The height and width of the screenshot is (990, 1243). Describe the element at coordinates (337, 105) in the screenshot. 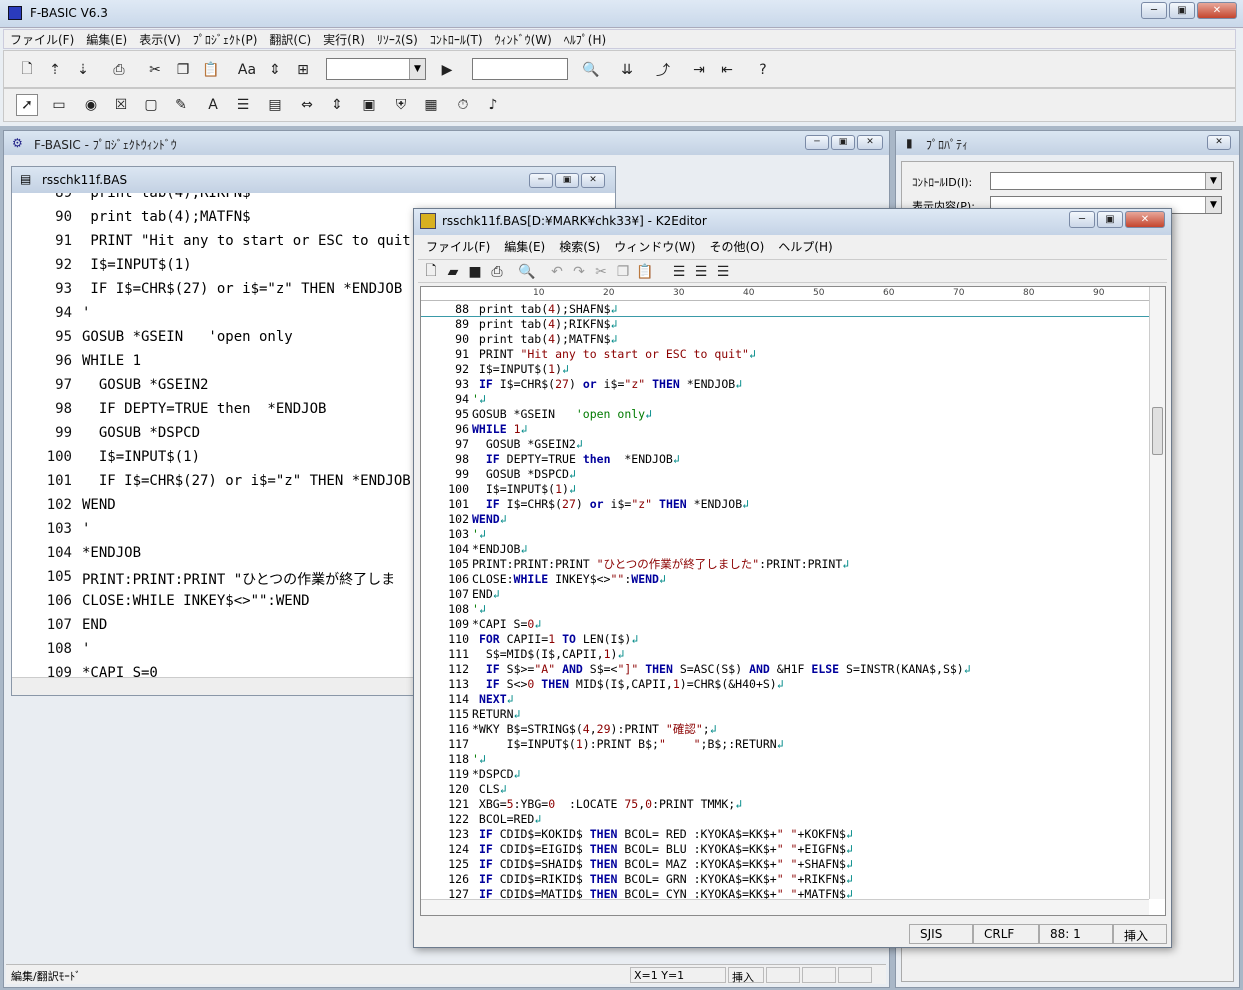

I see `vscroll-control-icon: ⇕` at that location.